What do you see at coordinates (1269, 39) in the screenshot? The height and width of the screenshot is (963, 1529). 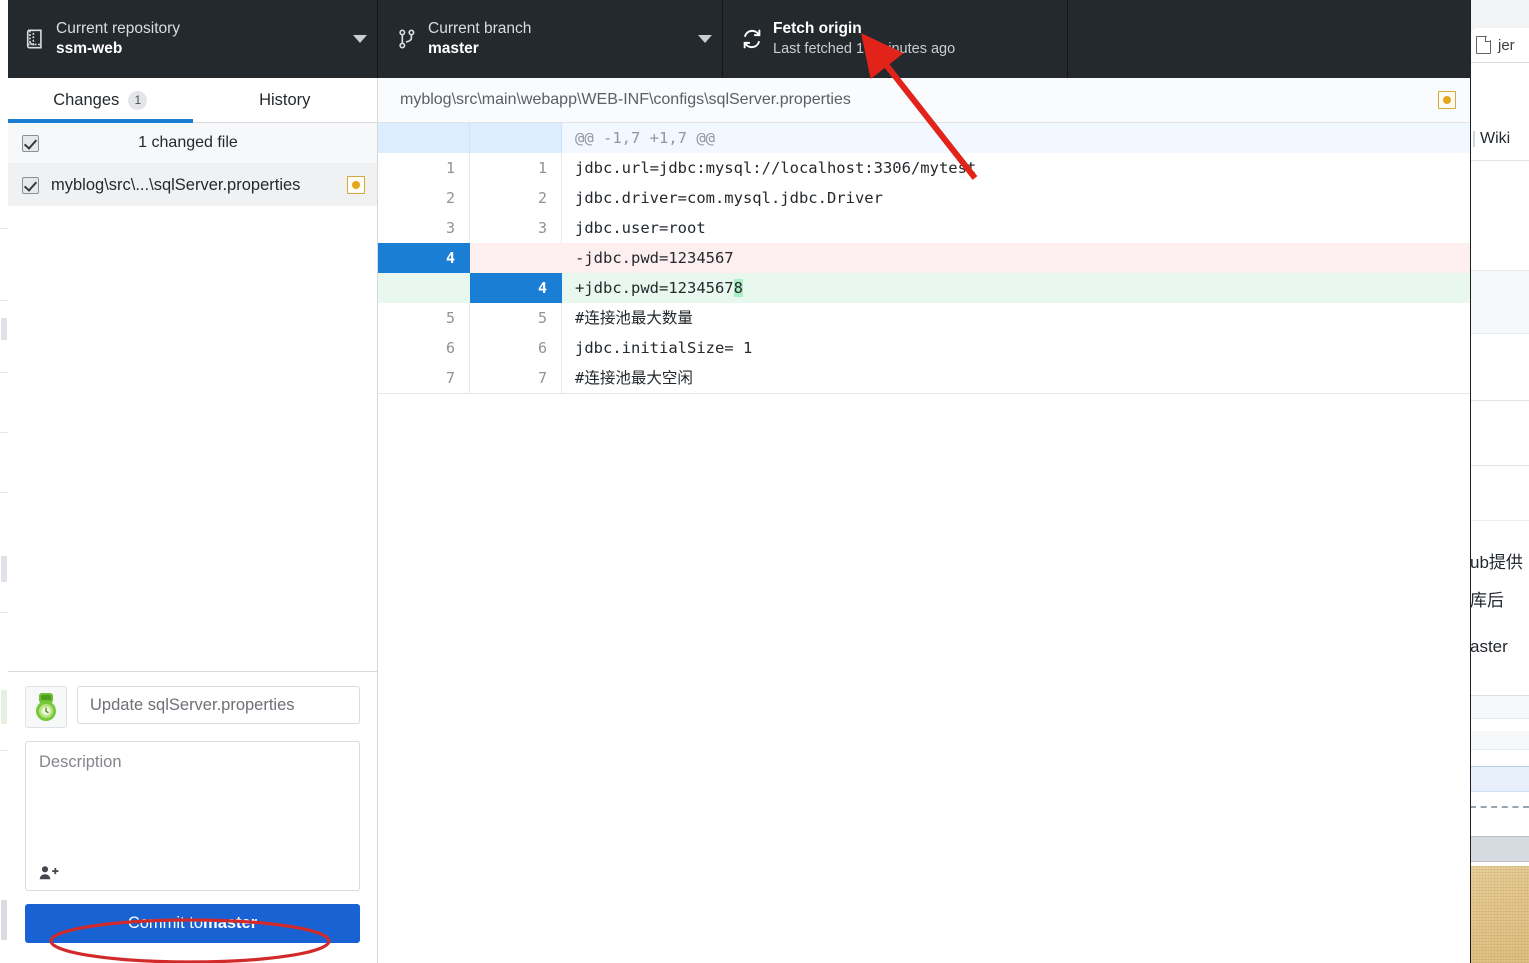 I see `toolbar-empty-area` at bounding box center [1269, 39].